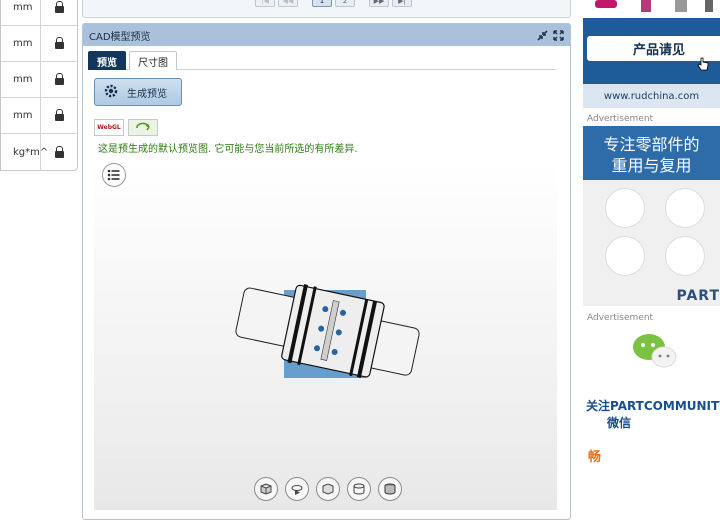 This screenshot has height=523, width=720. Describe the element at coordinates (266, 489) in the screenshot. I see `view-cube-icon` at that location.